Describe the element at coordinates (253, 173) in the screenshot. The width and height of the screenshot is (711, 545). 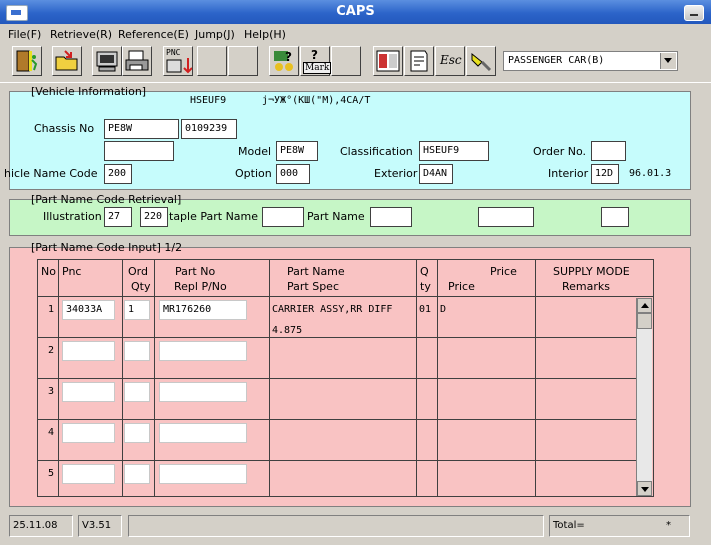
I see `option-label: Option` at that location.